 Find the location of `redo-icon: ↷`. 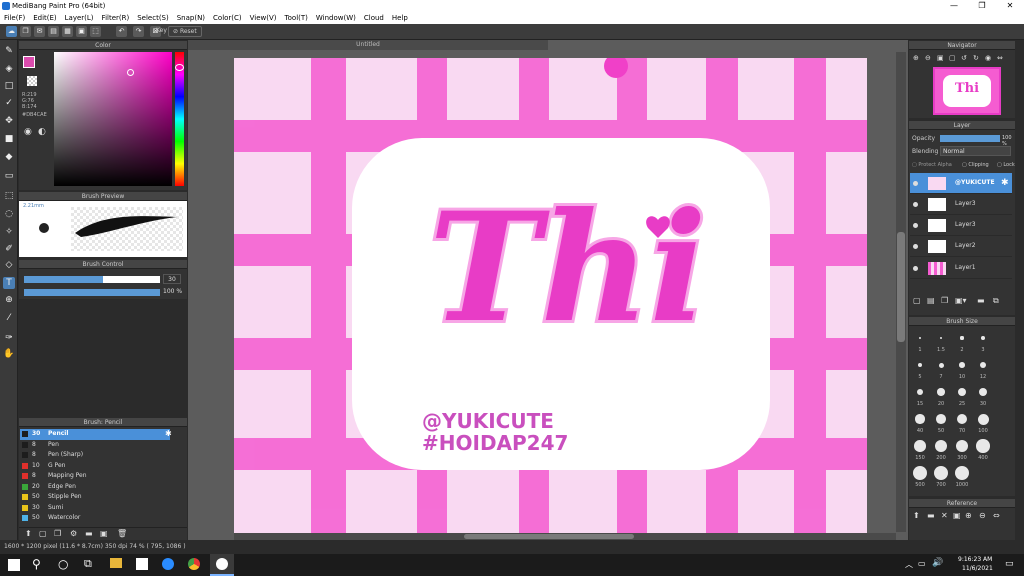

redo-icon: ↷ is located at coordinates (138, 31).